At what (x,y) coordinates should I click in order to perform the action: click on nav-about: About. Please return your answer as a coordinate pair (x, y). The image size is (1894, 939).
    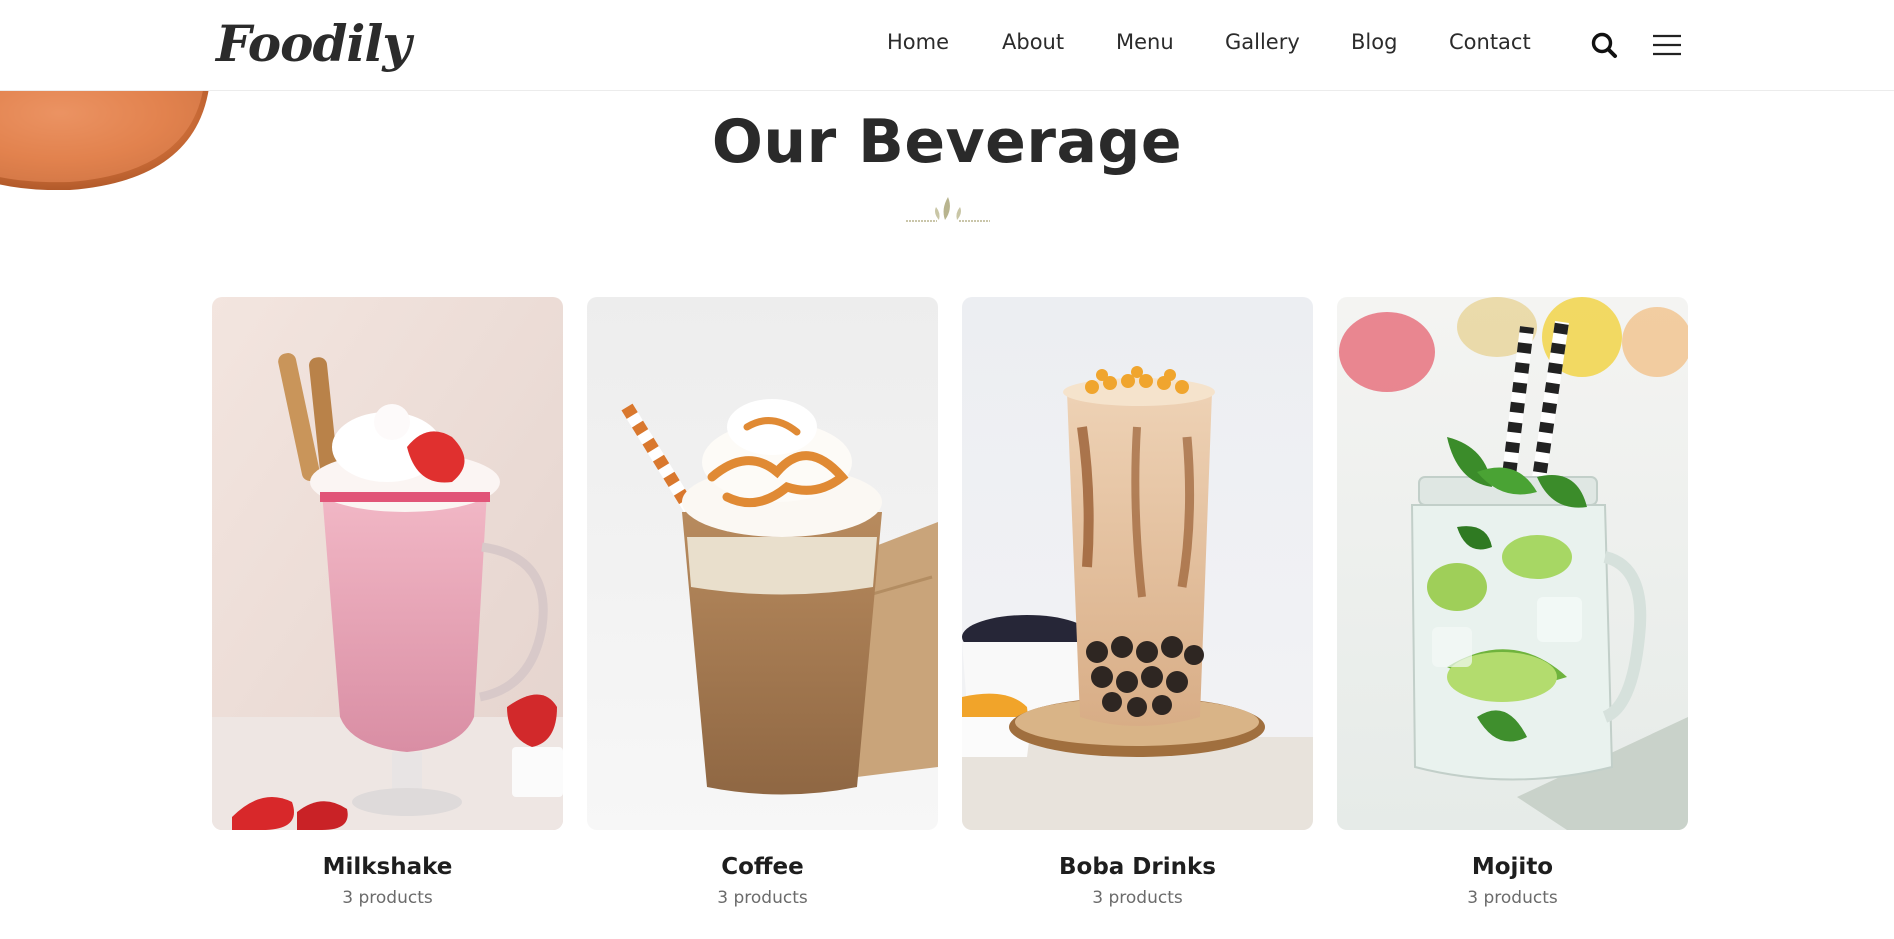
    Looking at the image, I should click on (1033, 42).